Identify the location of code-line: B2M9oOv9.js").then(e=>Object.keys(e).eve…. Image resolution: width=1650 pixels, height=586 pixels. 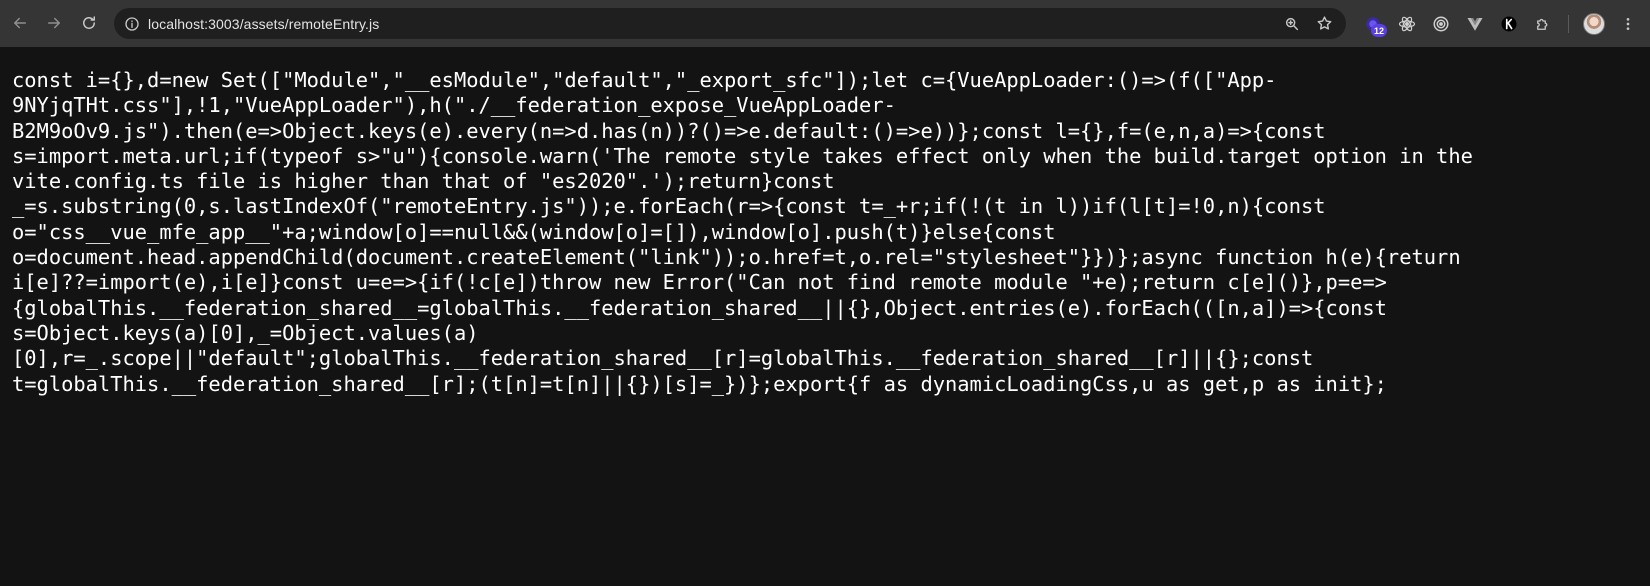
(669, 130).